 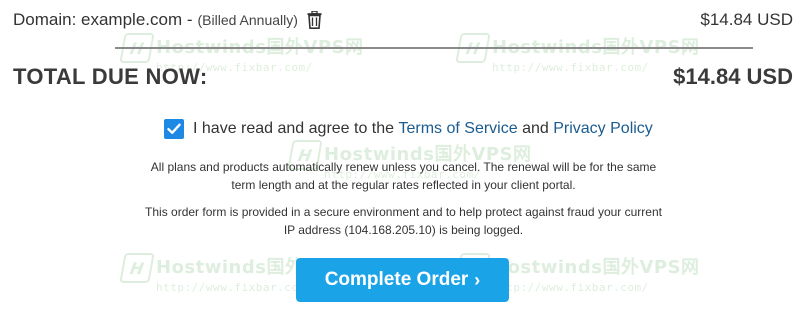 I want to click on divider, so click(x=434, y=48).